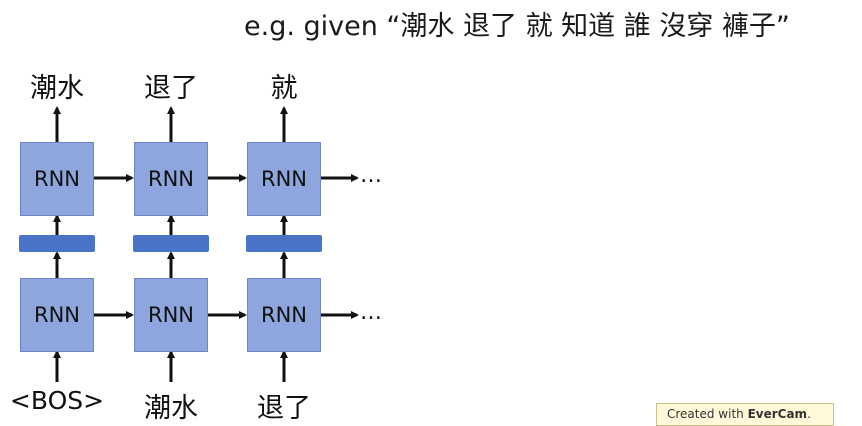 This screenshot has width=862, height=426. What do you see at coordinates (171, 408) in the screenshot?
I see `input-word-2: 潮水` at bounding box center [171, 408].